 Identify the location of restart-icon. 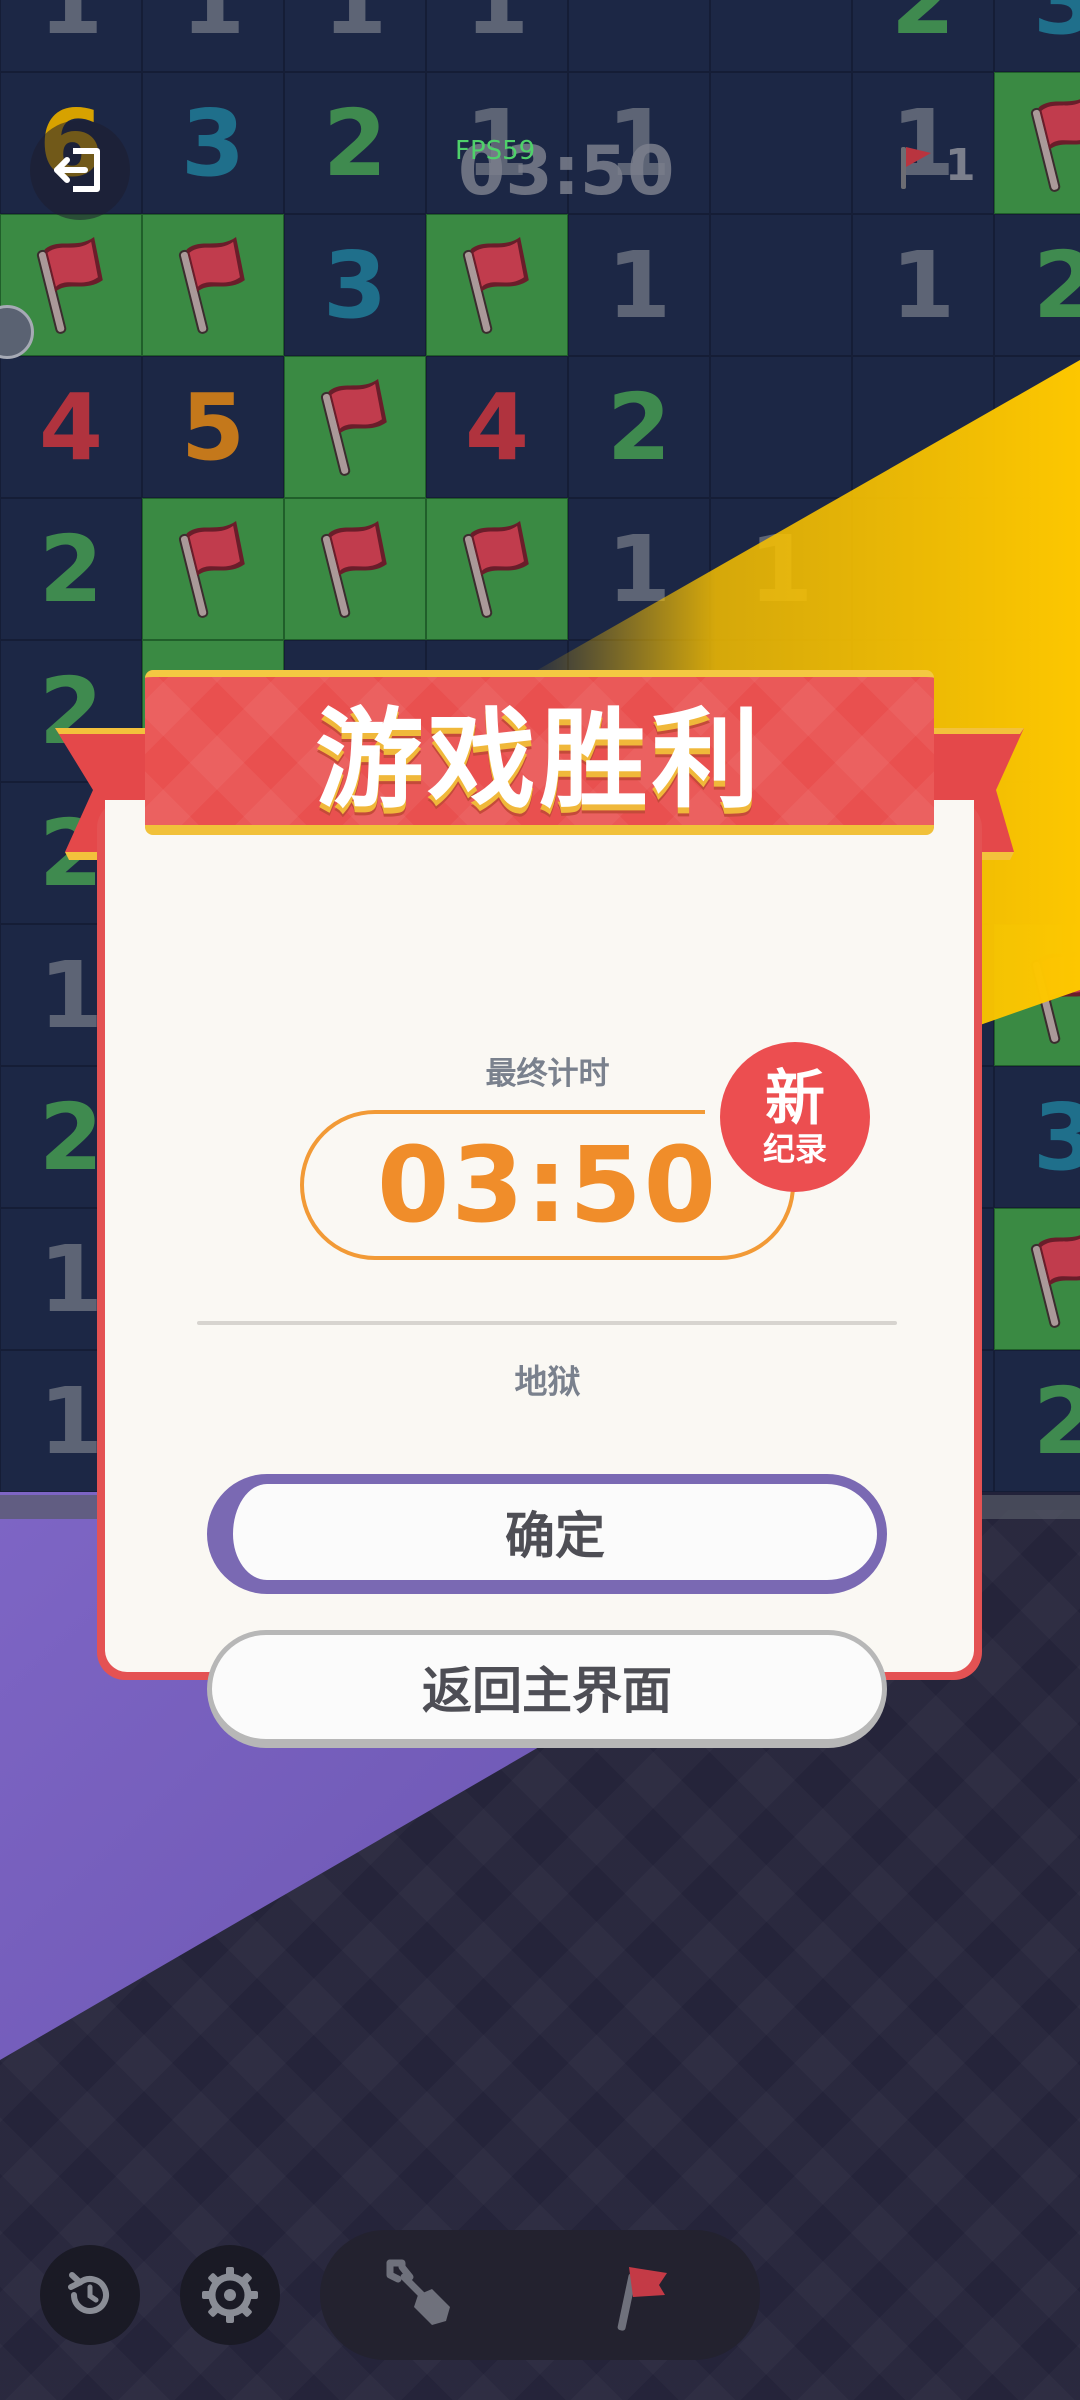
(88, 2293).